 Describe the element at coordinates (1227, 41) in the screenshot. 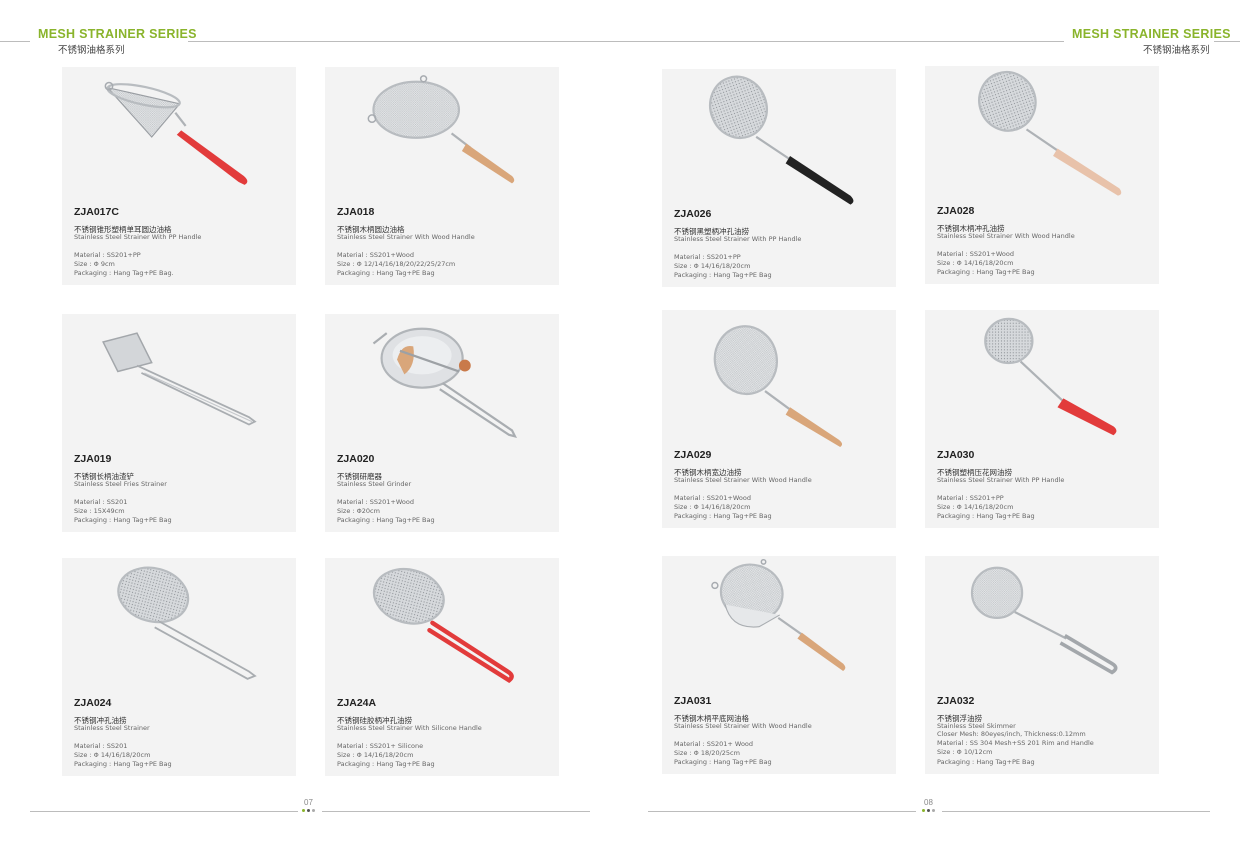

I see `header-rule-right` at that location.